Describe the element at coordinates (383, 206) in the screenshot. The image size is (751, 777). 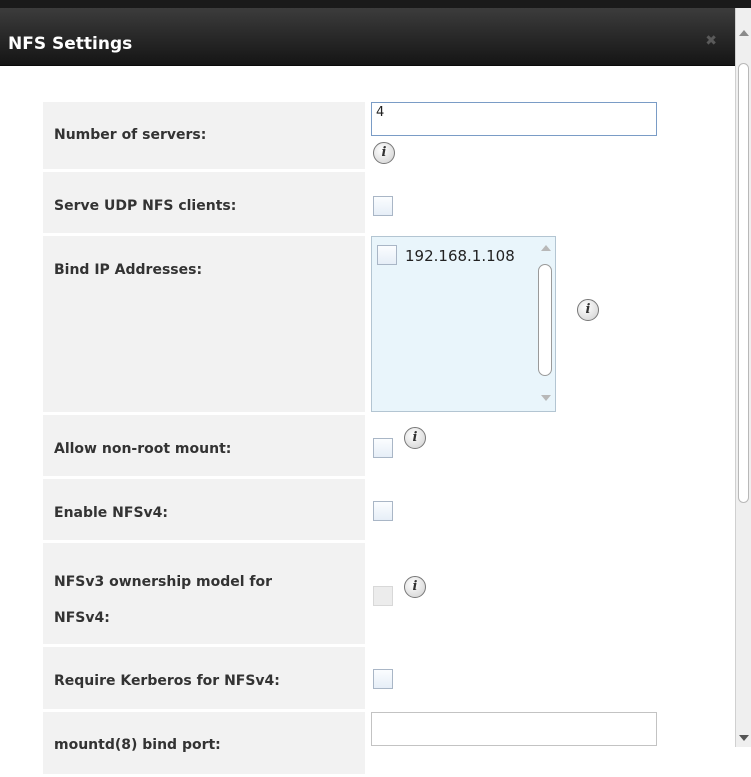
I see `serve-udp-checkbox` at that location.